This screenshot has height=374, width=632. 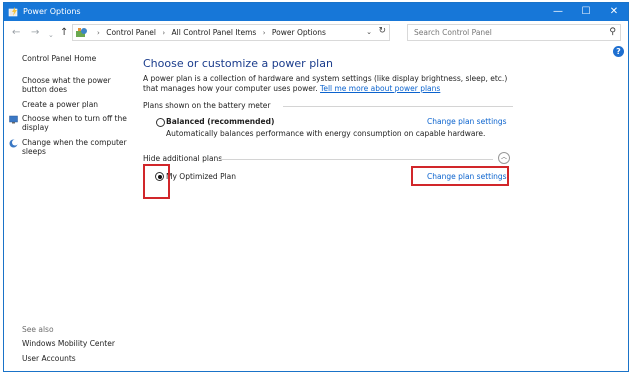 What do you see at coordinates (81, 32) in the screenshot?
I see `control-panel-icon` at bounding box center [81, 32].